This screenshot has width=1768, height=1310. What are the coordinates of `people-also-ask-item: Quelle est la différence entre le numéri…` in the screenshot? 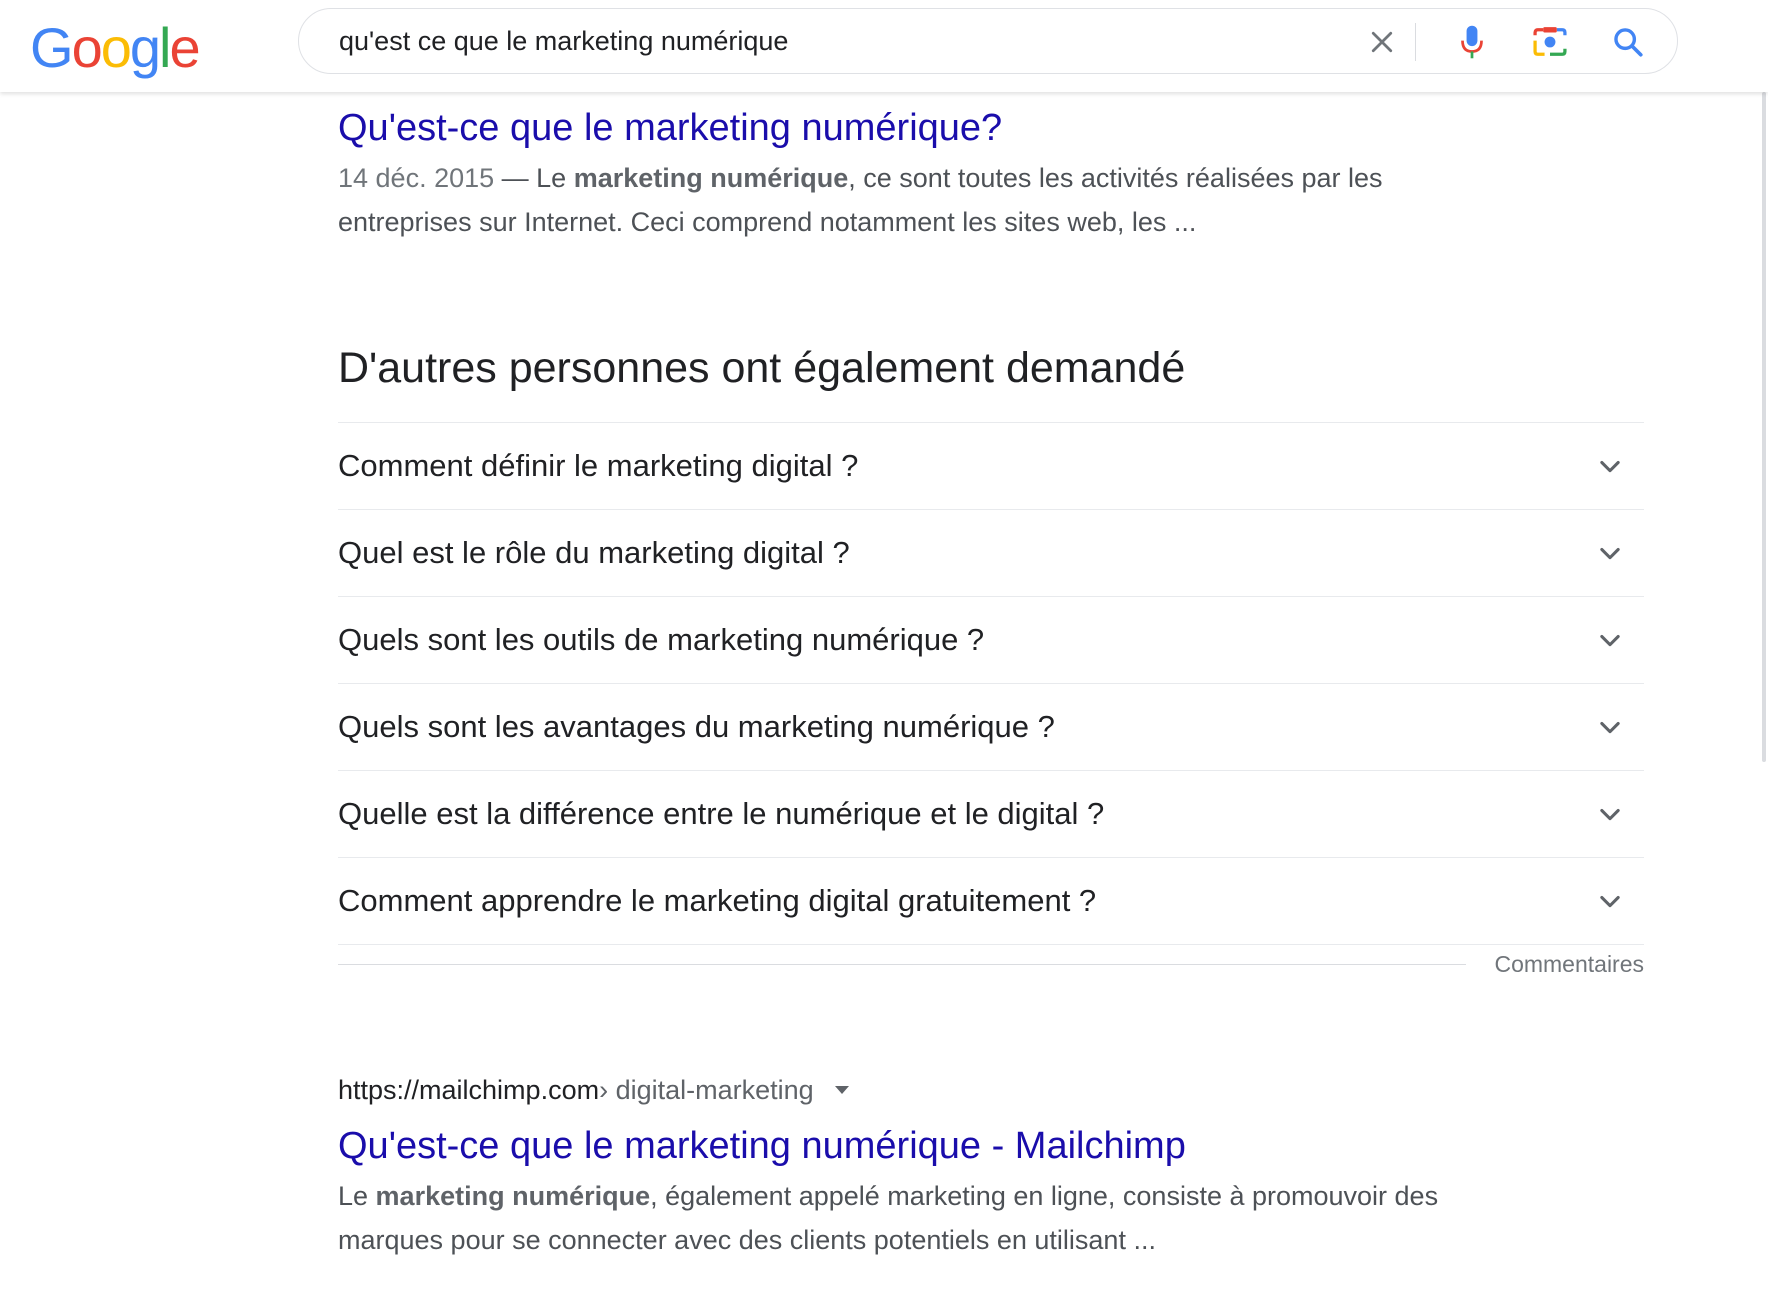 It's located at (991, 814).